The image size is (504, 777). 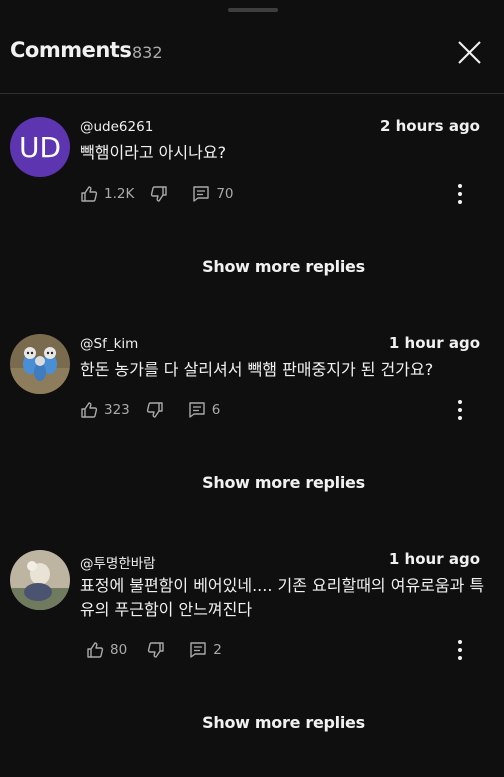 What do you see at coordinates (119, 194) in the screenshot?
I see `like-count: 1.2K` at bounding box center [119, 194].